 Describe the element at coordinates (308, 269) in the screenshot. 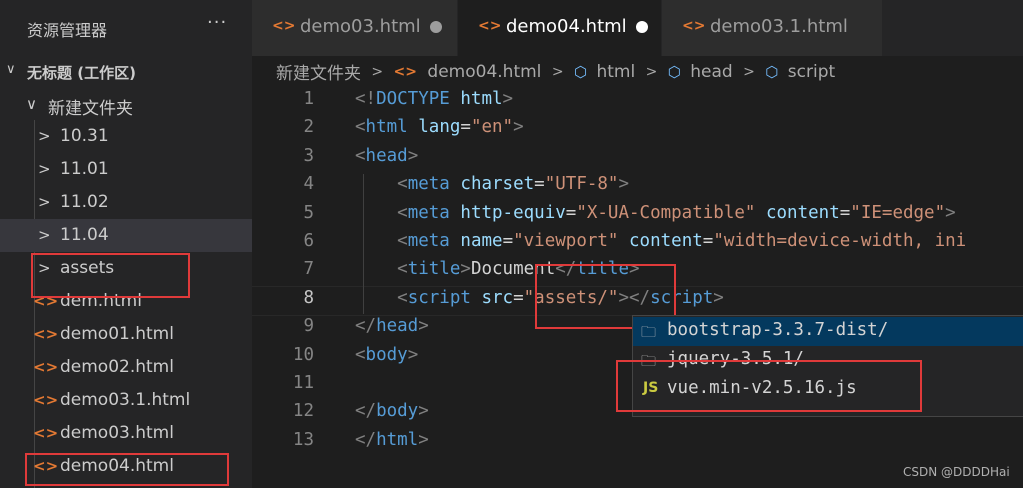

I see `line-number: 7` at that location.